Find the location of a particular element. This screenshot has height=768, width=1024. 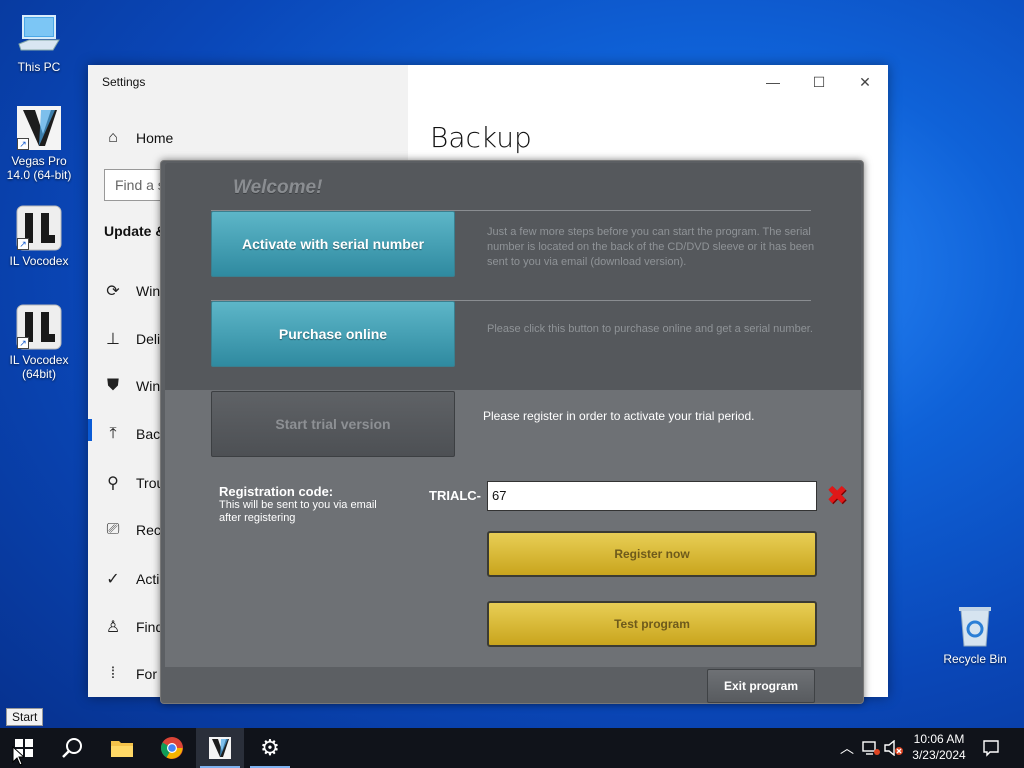

search-button is located at coordinates (72, 748).